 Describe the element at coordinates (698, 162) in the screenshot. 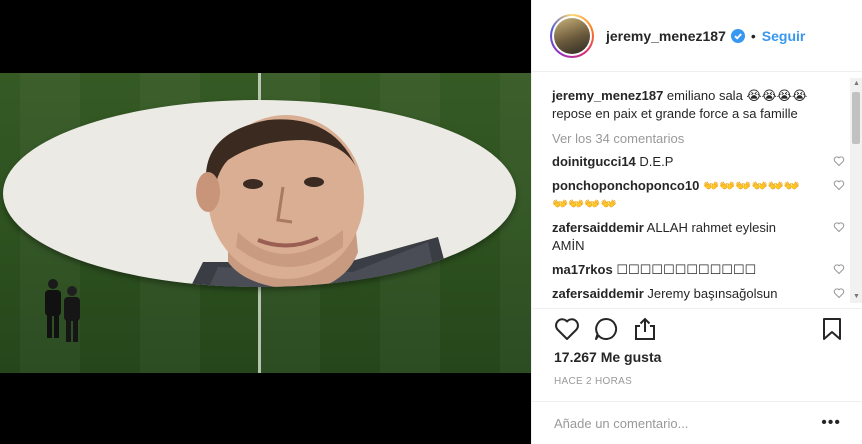

I see `comment-item: doinitgucci14 D.E.P` at that location.